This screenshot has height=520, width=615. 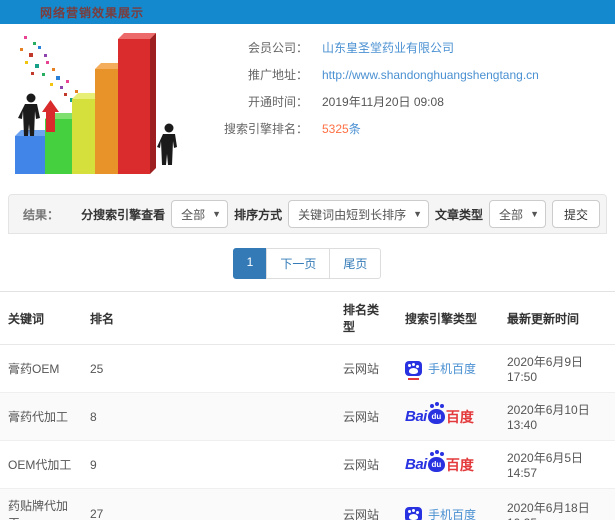 I want to click on company-link: 山东皇圣堂药业有限公司, so click(x=388, y=47).